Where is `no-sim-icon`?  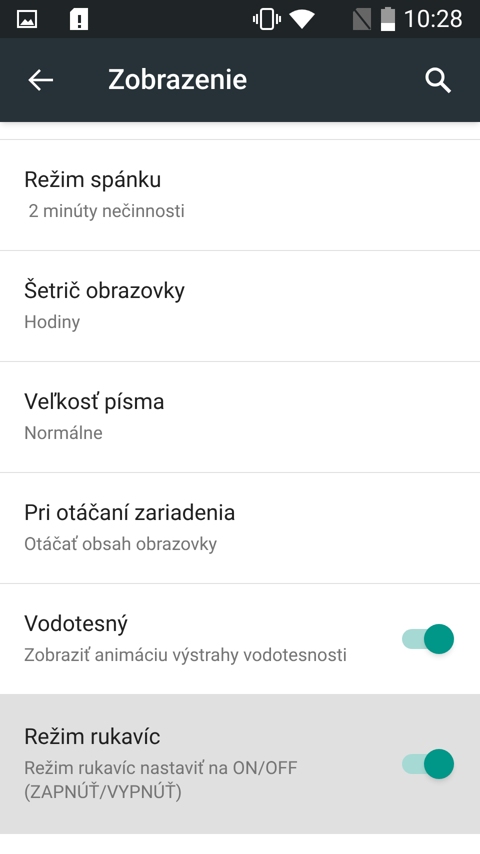
no-sim-icon is located at coordinates (362, 19).